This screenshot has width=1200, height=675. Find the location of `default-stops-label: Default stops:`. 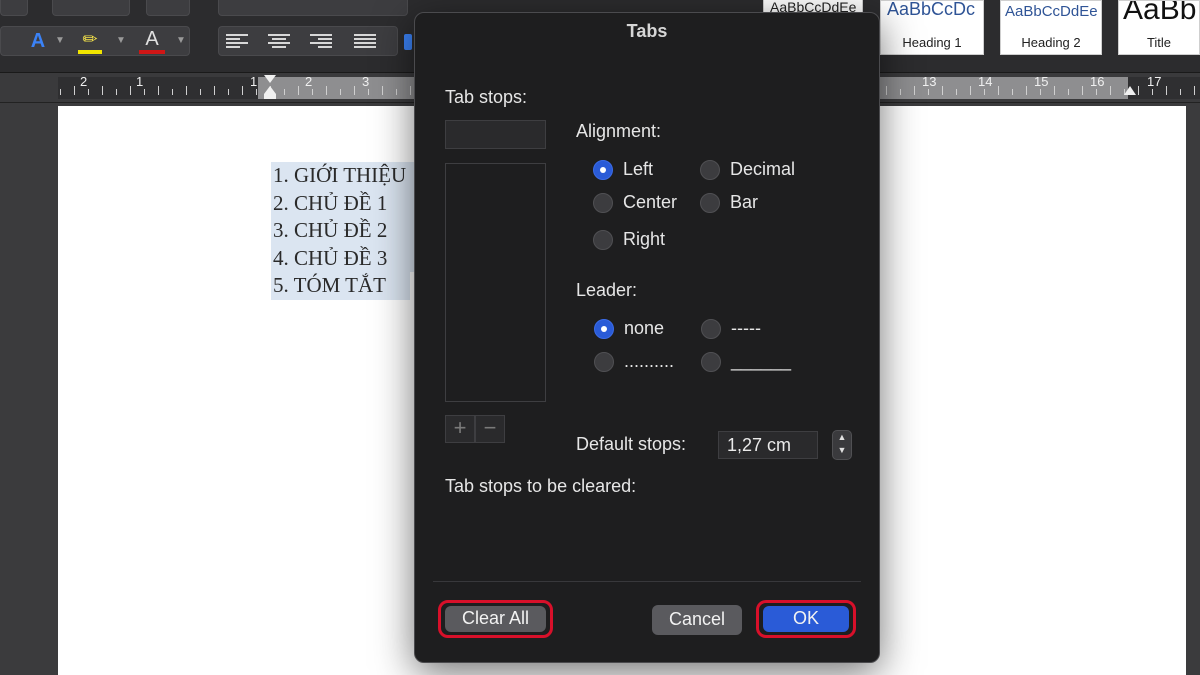

default-stops-label: Default stops: is located at coordinates (631, 444).